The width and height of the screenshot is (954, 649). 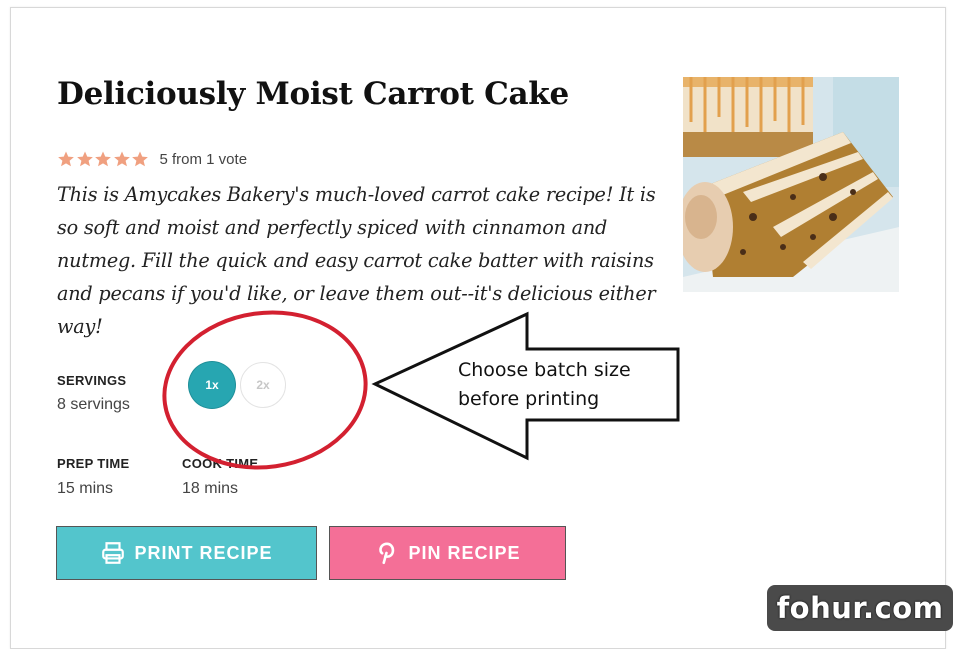 What do you see at coordinates (152, 159) in the screenshot?
I see `rating-row: 5 from 1 vote` at bounding box center [152, 159].